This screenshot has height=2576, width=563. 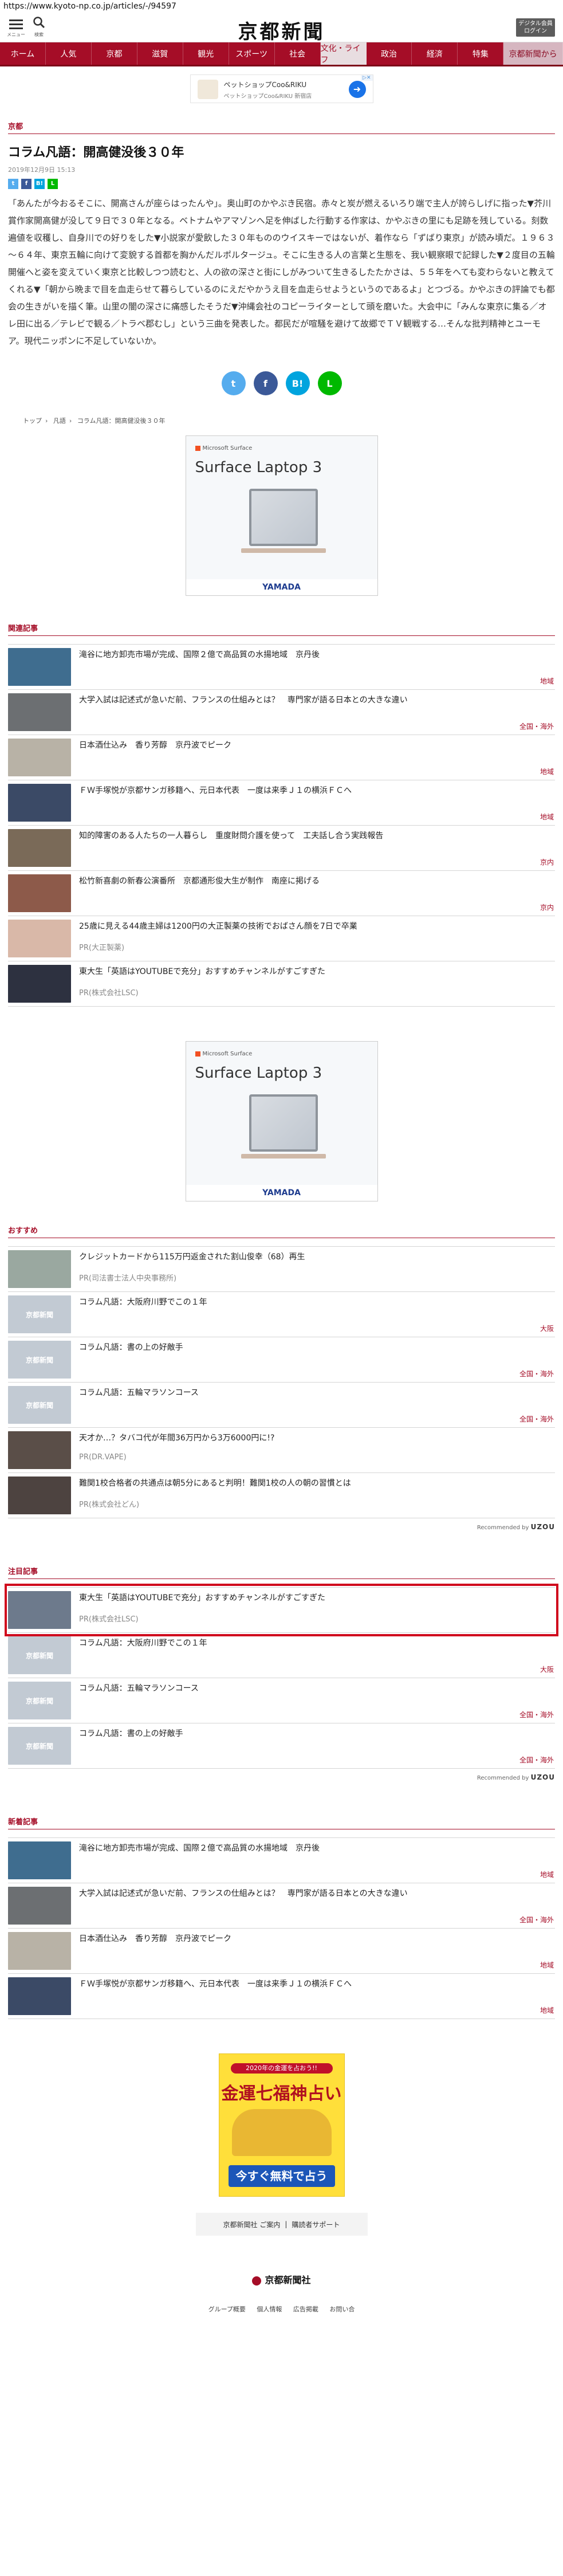 I want to click on footer-logo: 京都新聞社, so click(x=281, y=2279).